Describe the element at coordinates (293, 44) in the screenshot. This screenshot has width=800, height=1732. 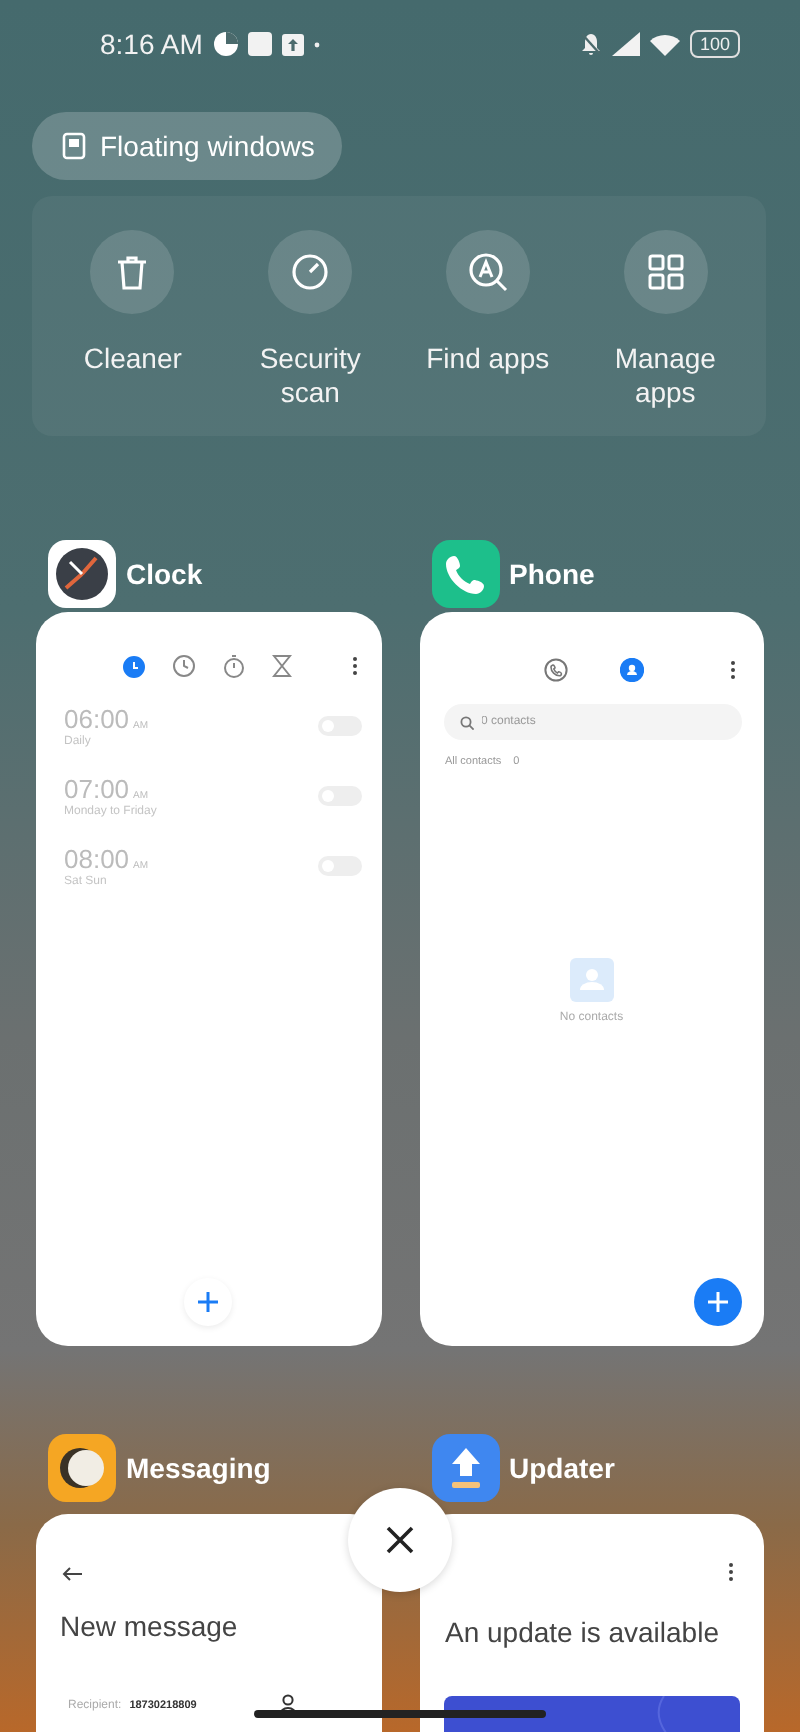
I see `upload-icon` at that location.